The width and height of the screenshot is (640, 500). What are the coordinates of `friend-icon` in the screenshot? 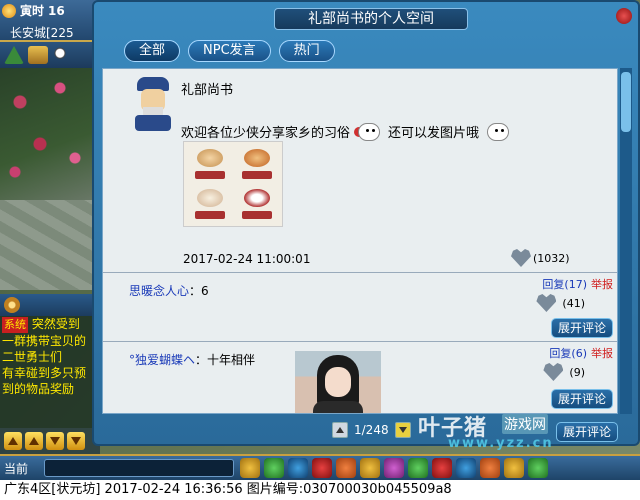 It's located at (418, 468).